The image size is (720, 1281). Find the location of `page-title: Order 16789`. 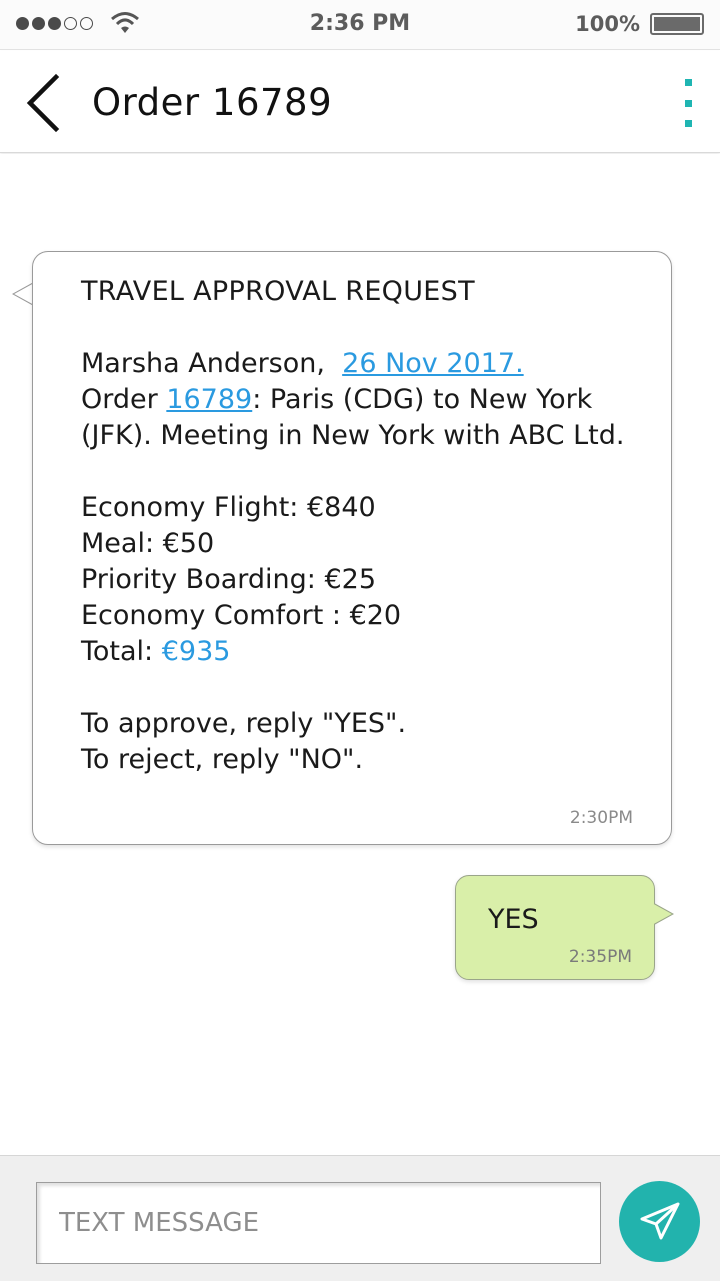

page-title: Order 16789 is located at coordinates (212, 102).